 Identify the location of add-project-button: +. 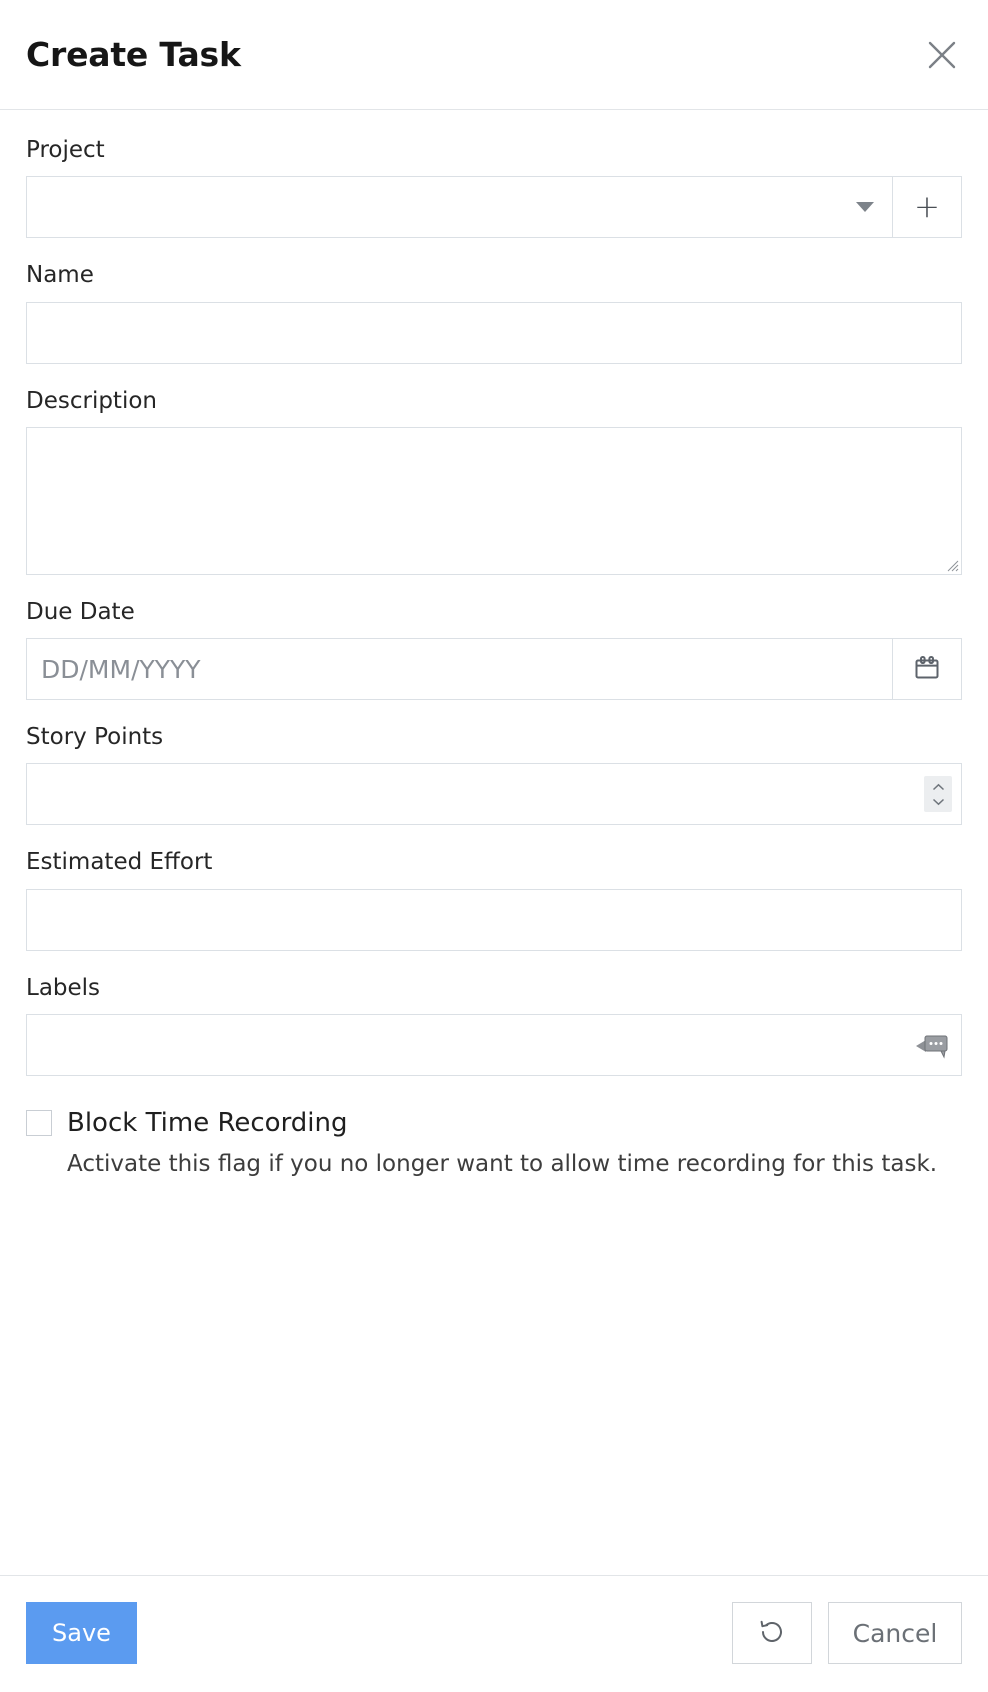
(927, 207).